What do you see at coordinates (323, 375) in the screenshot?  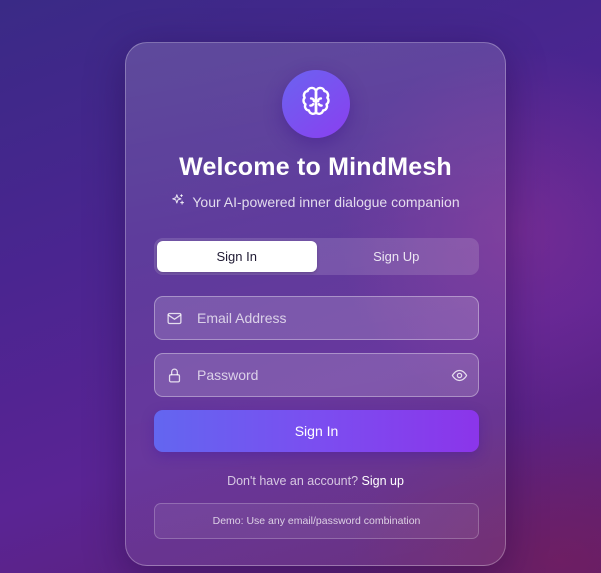 I see `password-input` at bounding box center [323, 375].